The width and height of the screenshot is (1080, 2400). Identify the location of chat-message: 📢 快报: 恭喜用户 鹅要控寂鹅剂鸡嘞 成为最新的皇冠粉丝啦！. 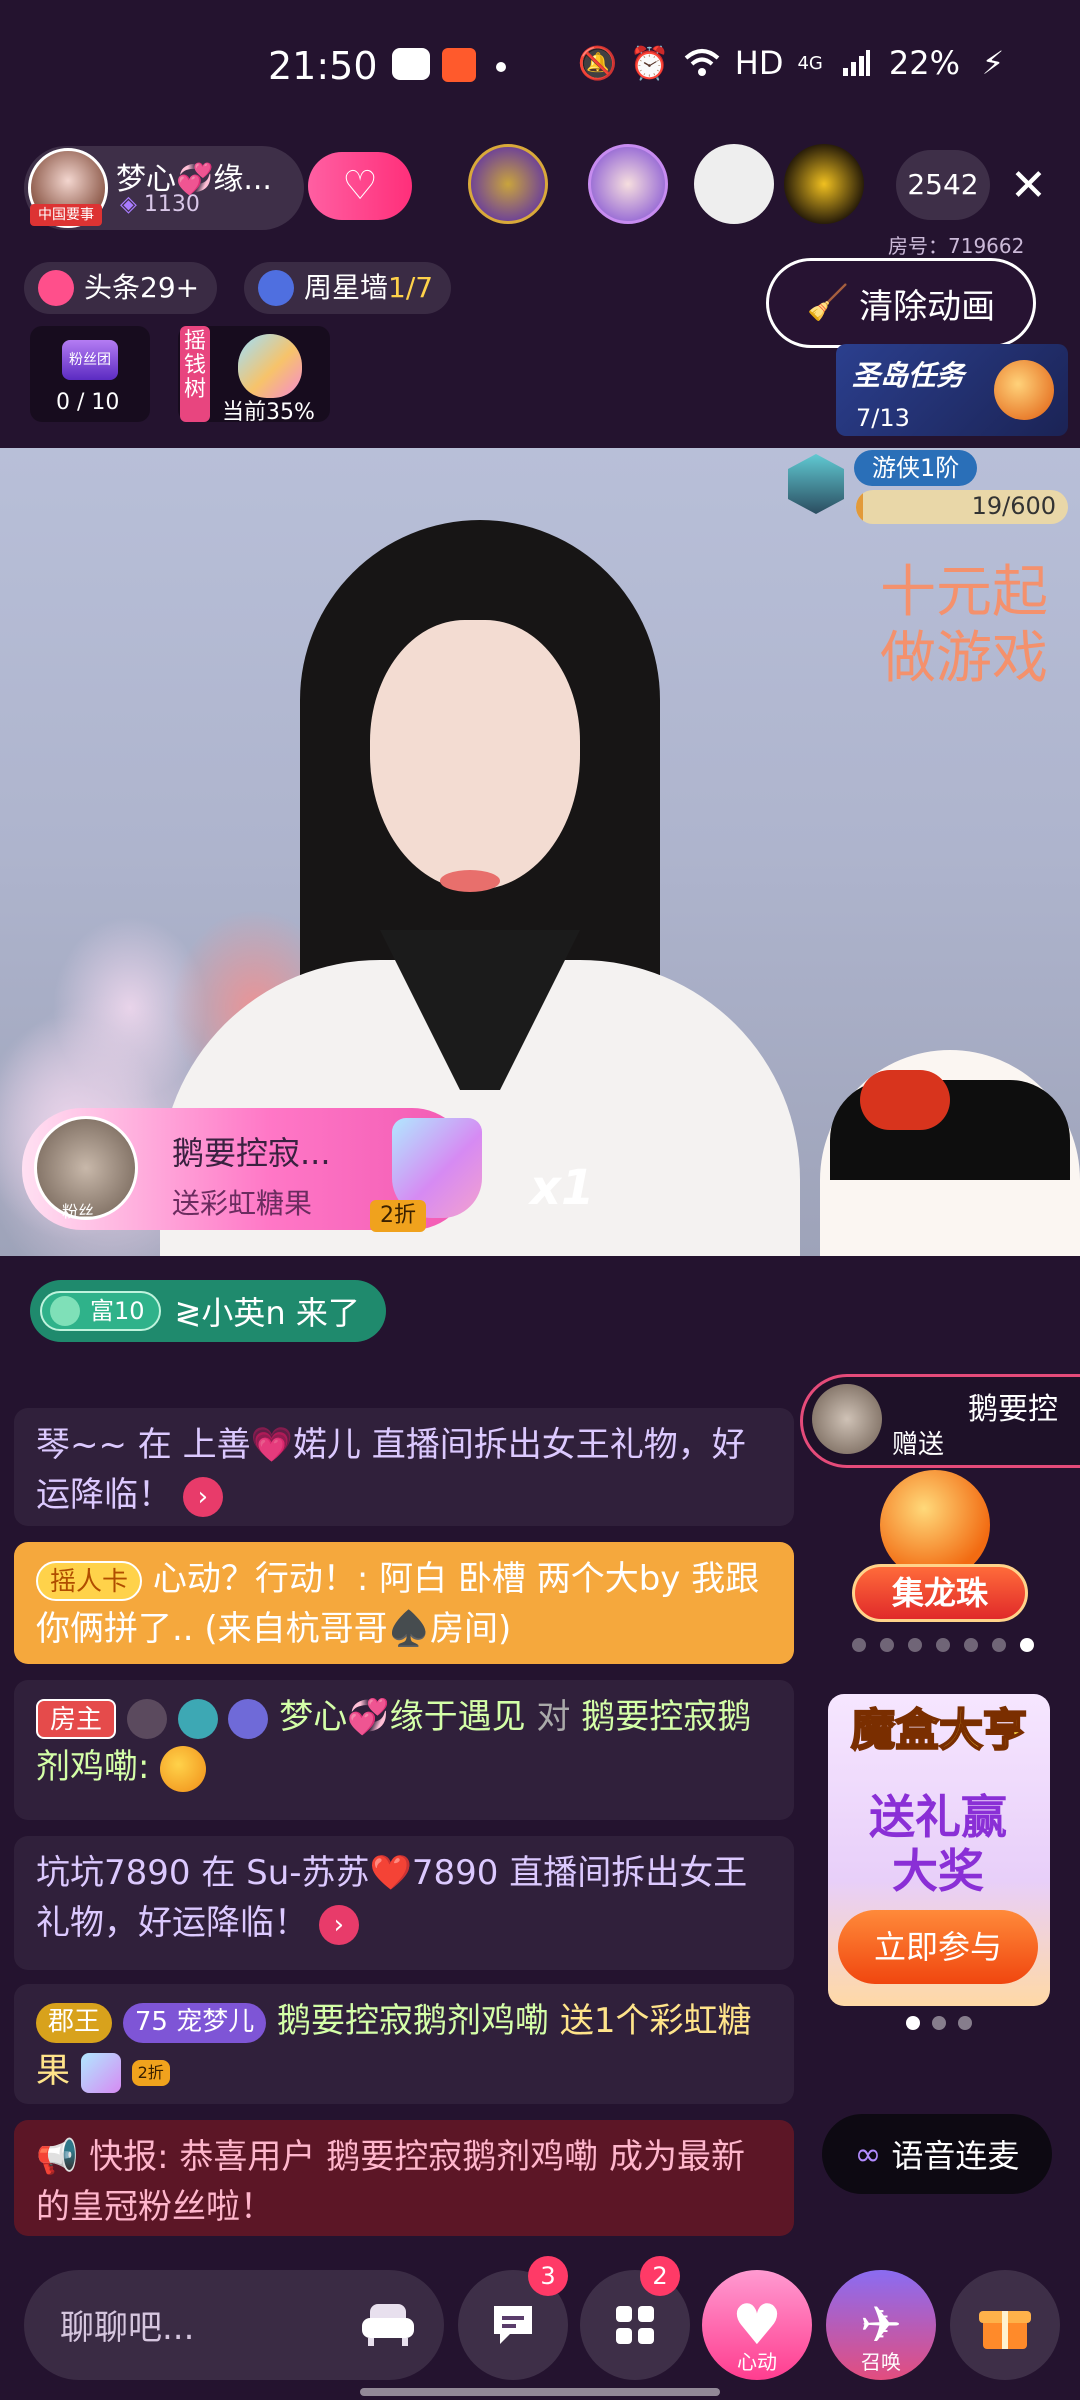
(404, 2178).